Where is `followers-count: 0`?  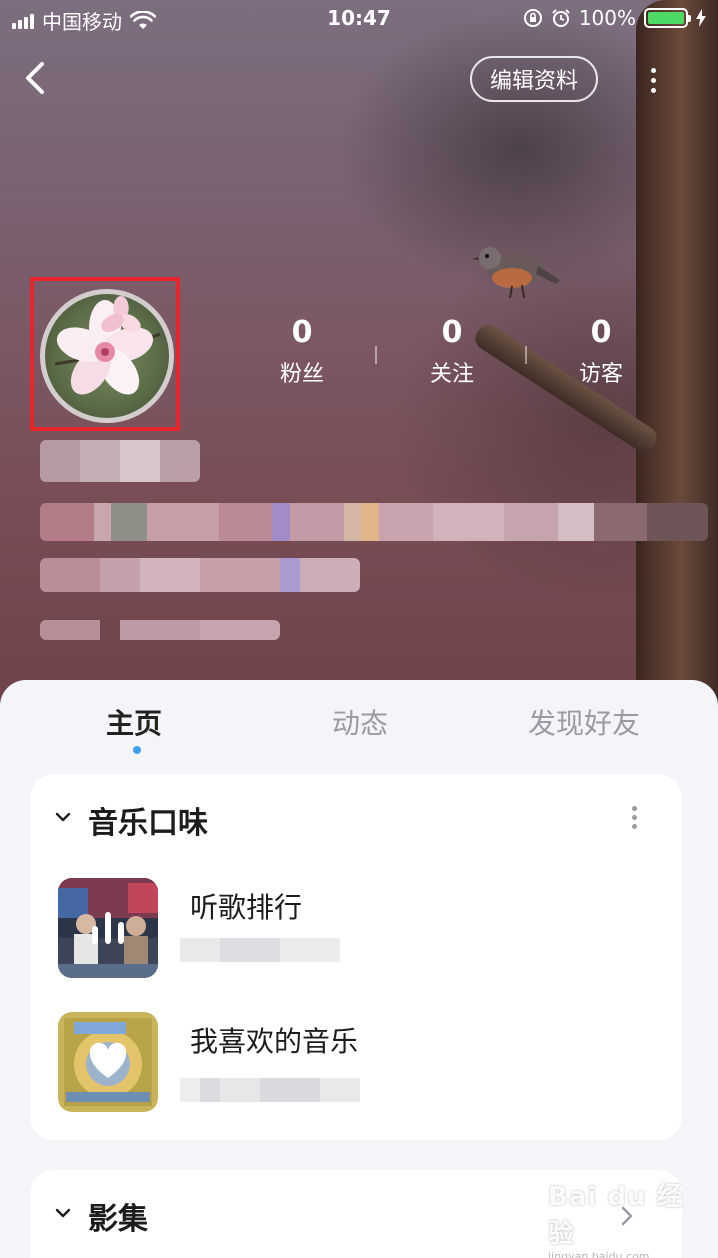
followers-count: 0 is located at coordinates (302, 332).